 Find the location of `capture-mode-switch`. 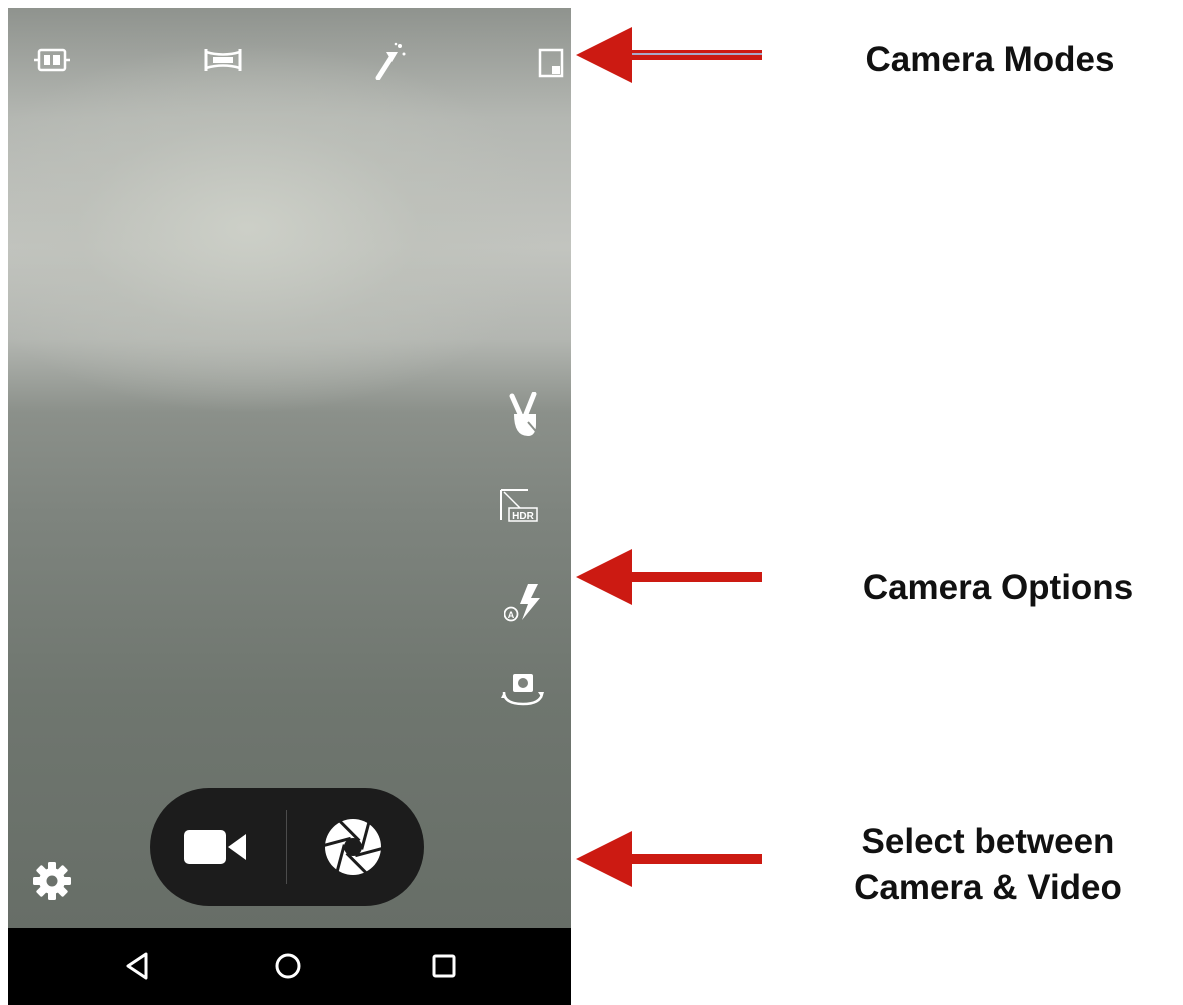

capture-mode-switch is located at coordinates (287, 847).